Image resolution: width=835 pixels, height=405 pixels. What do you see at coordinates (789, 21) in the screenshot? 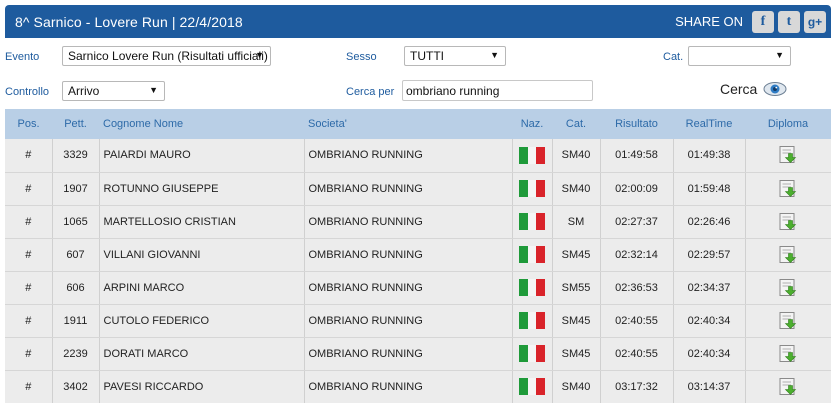
I see `twitter-icon: t` at bounding box center [789, 21].